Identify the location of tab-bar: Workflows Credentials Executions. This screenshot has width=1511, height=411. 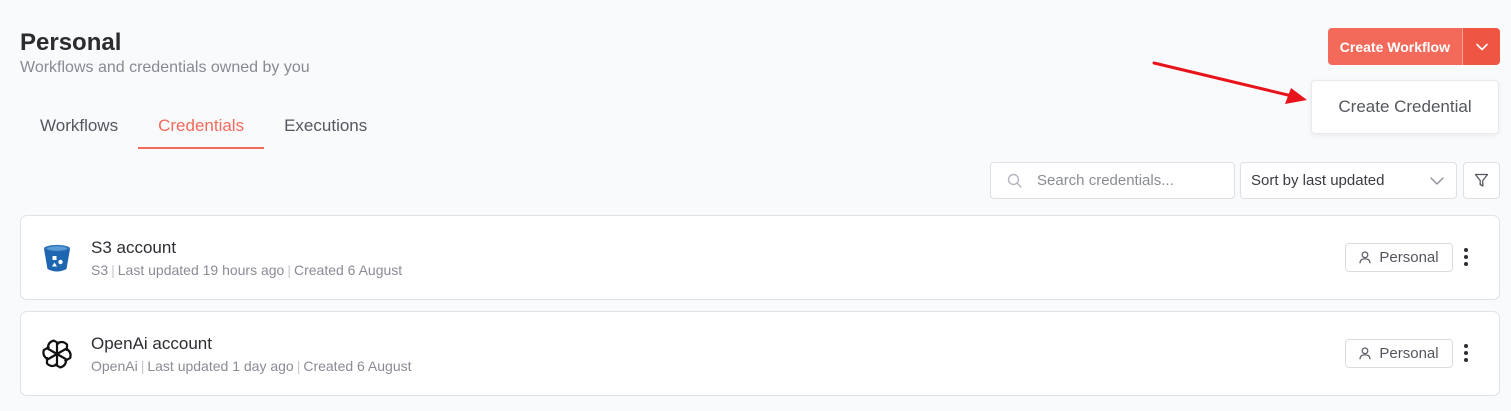
(203, 127).